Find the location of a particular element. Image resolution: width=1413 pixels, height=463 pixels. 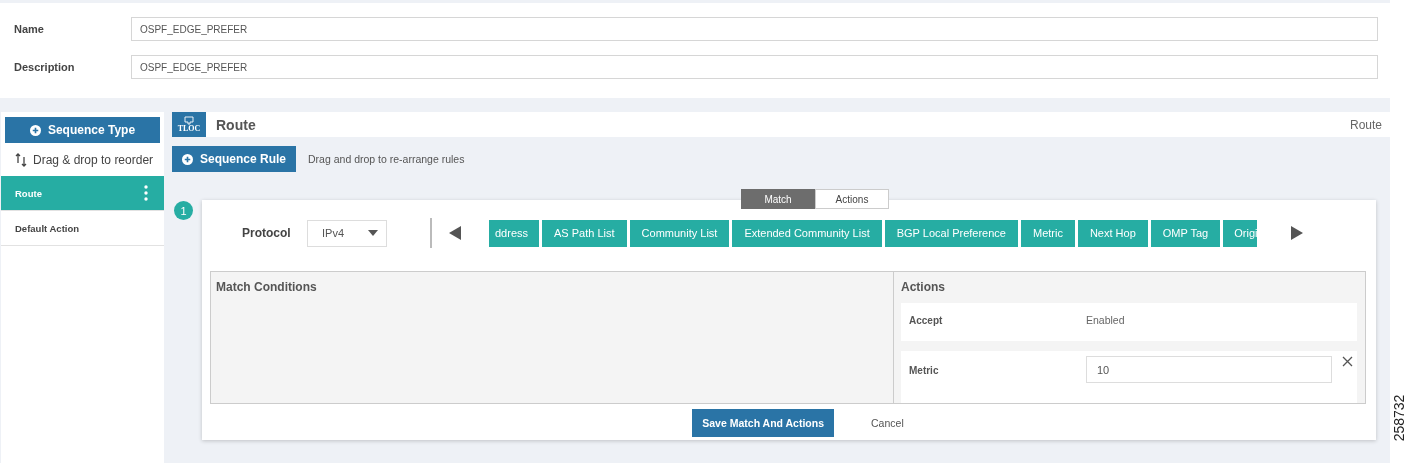

match-chip: Next Hop is located at coordinates (1112, 233).